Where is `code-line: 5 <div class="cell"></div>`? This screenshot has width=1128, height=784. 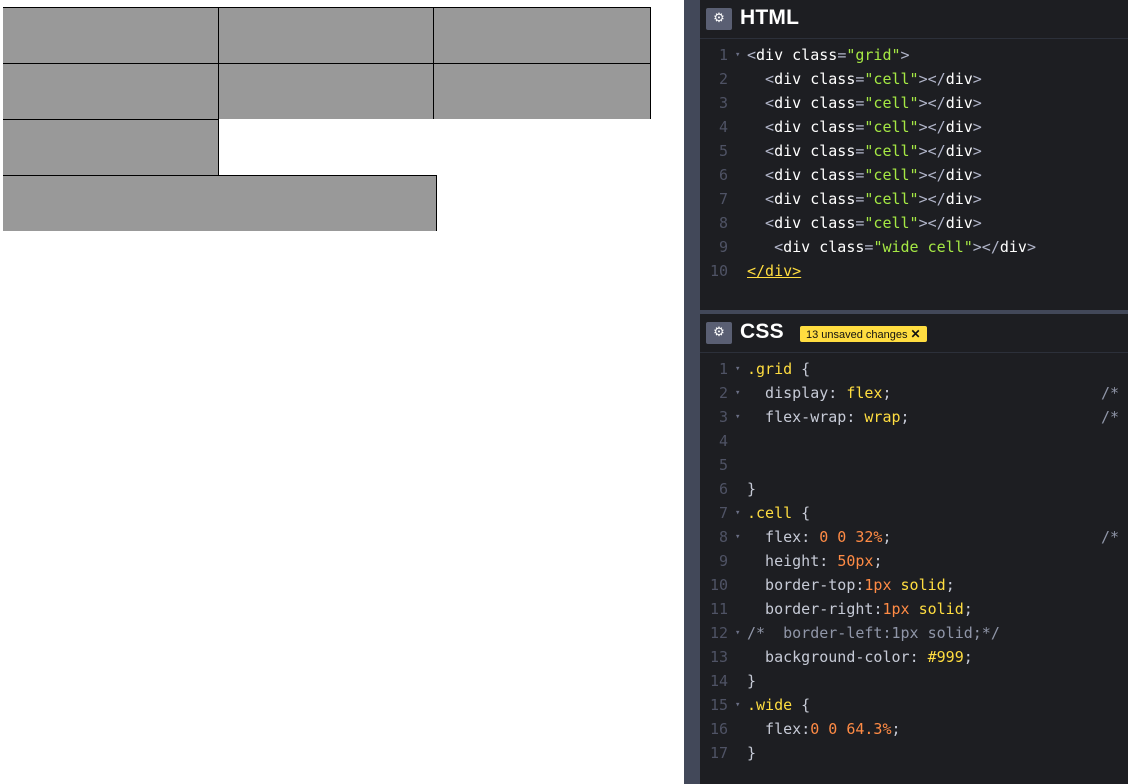 code-line: 5 <div class="cell"></div> is located at coordinates (914, 151).